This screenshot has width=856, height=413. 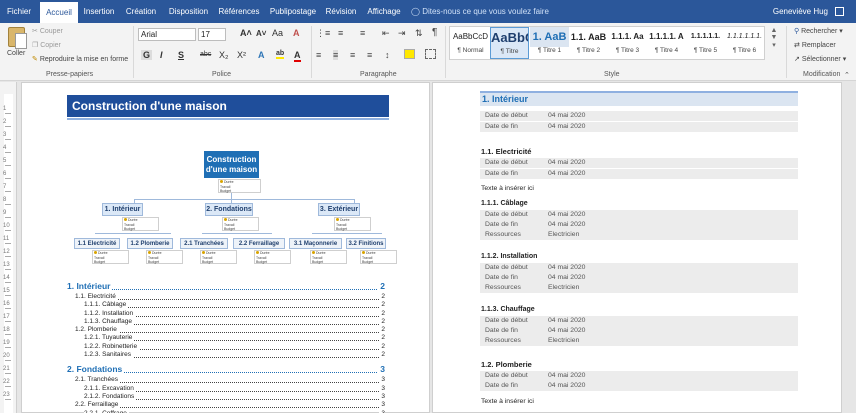 What do you see at coordinates (226, 347) in the screenshot?
I see `toc-entry: 1.2.2. Robinetterie 2` at bounding box center [226, 347].